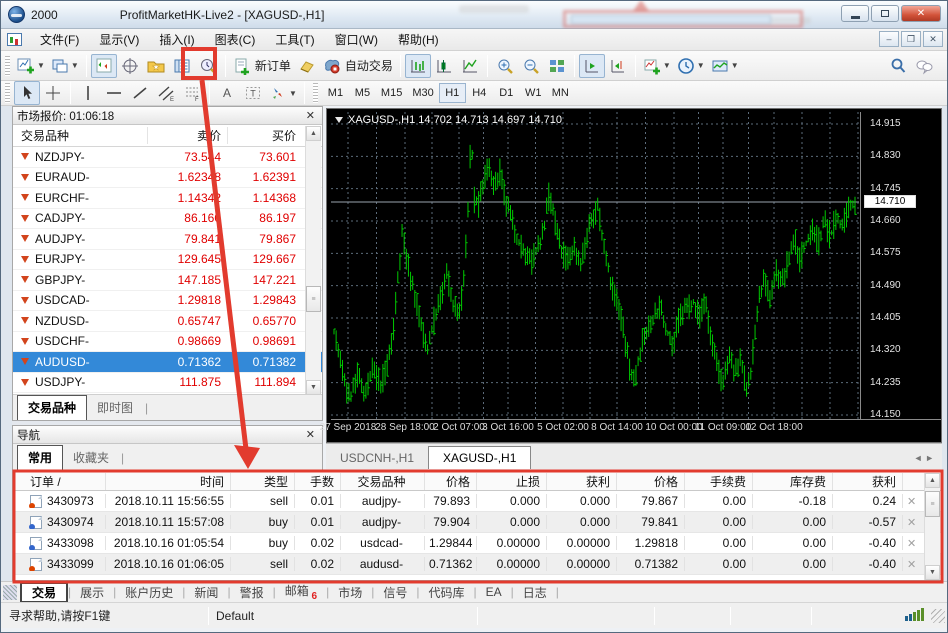 This screenshot has height=633, width=948. Describe the element at coordinates (167, 301) in the screenshot. I see `market-watch-row: USDCAD- 1.29818 1.29843` at that location.